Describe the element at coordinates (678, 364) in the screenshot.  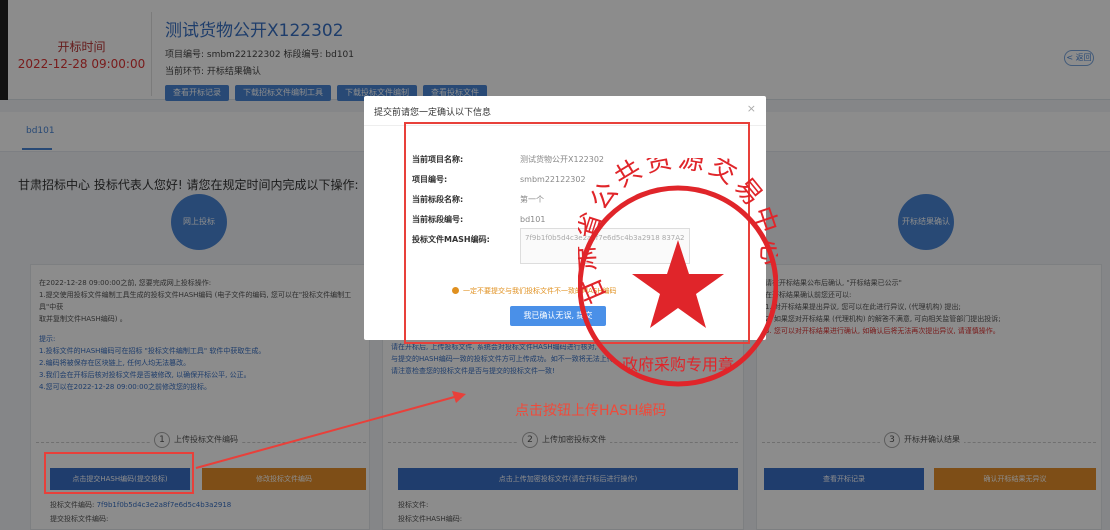
I see `seal-bottom-text: 政府采购专用章` at that location.